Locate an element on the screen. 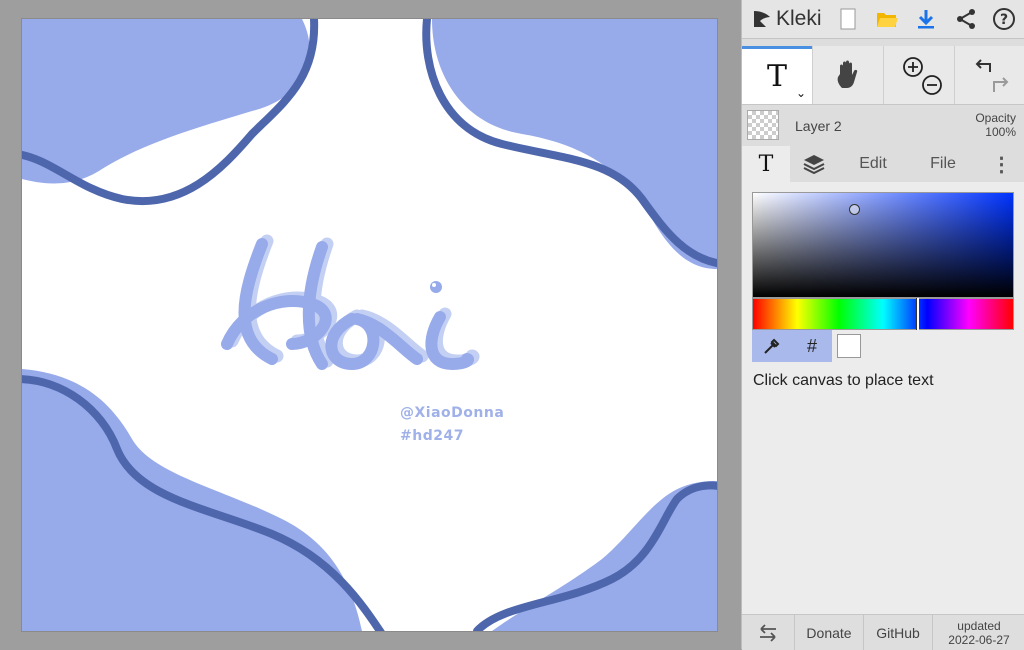 The image size is (1024, 650). download-icon is located at coordinates (926, 19).